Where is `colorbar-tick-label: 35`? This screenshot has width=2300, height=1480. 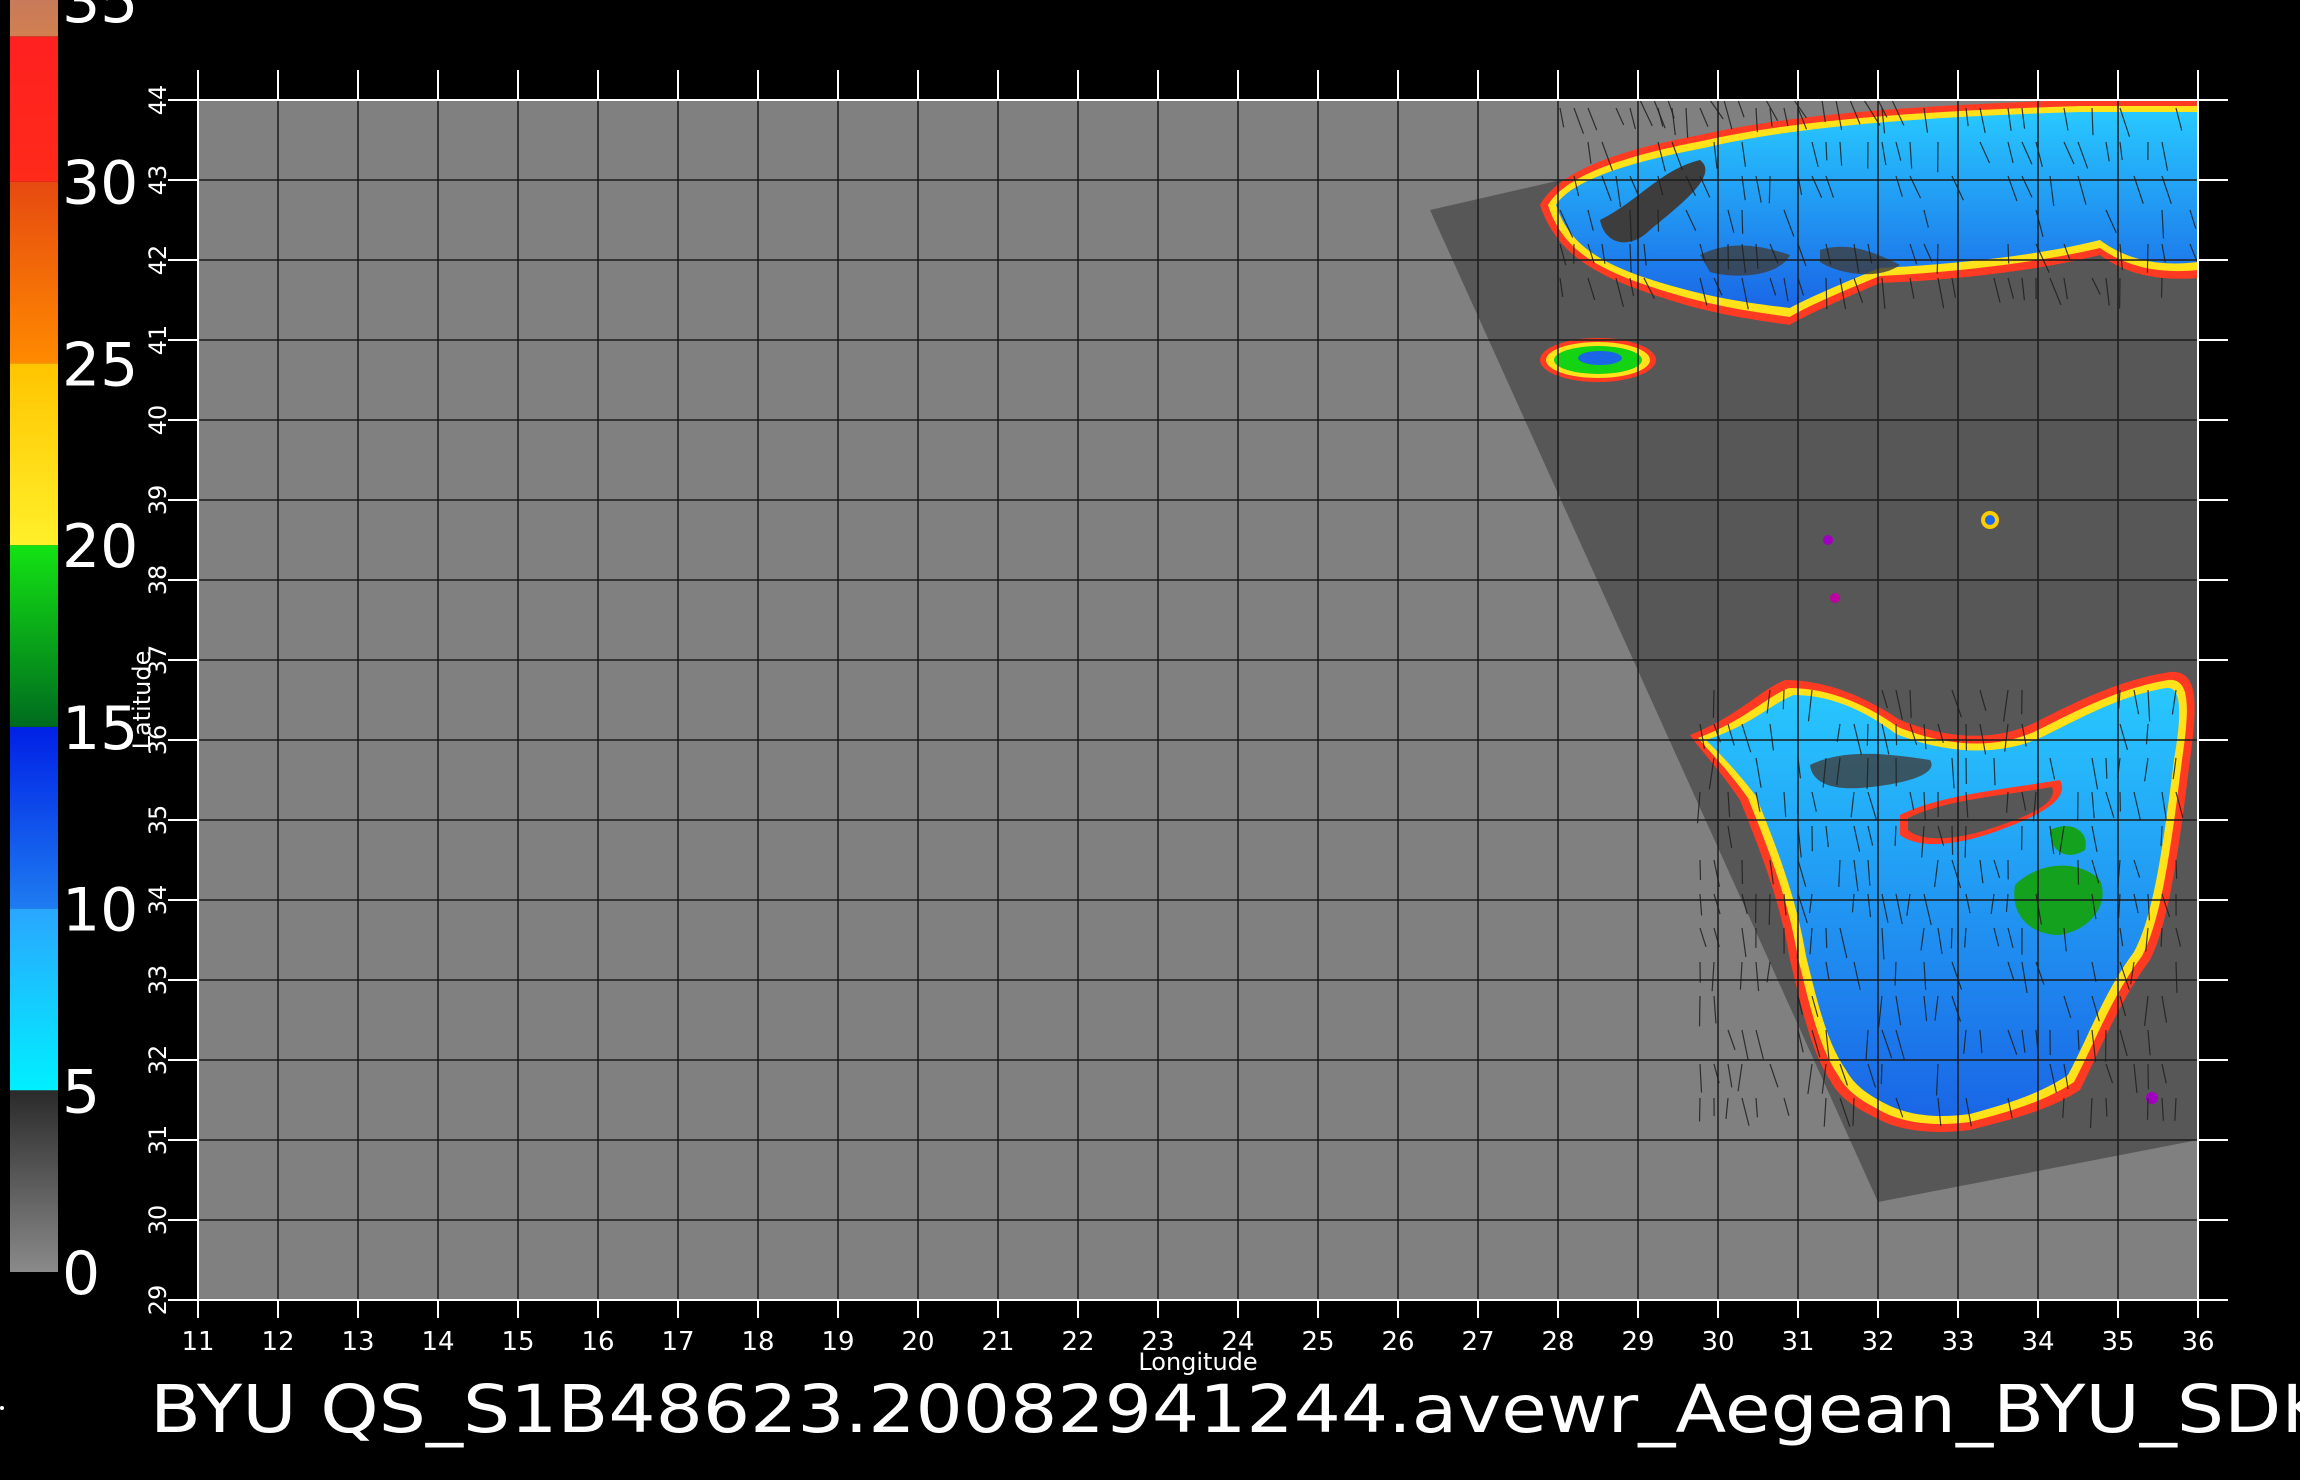
colorbar-tick-label: 35 is located at coordinates (100, 18).